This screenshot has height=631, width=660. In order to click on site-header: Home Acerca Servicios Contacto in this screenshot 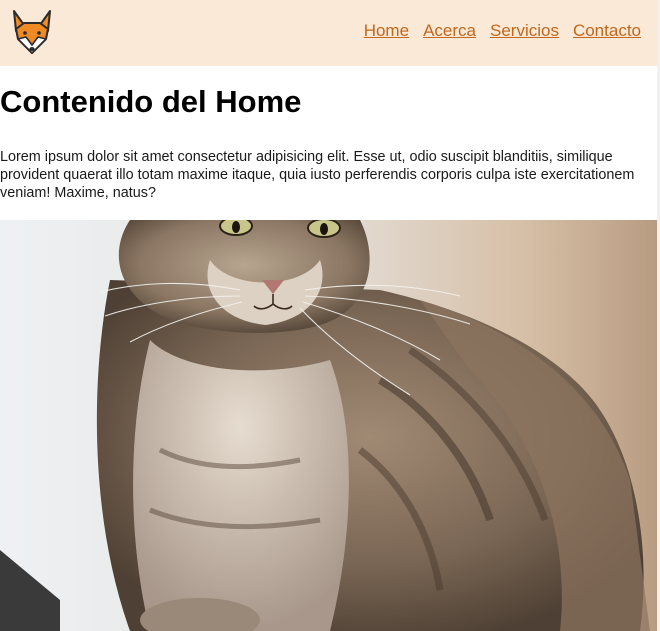, I will do `click(328, 33)`.